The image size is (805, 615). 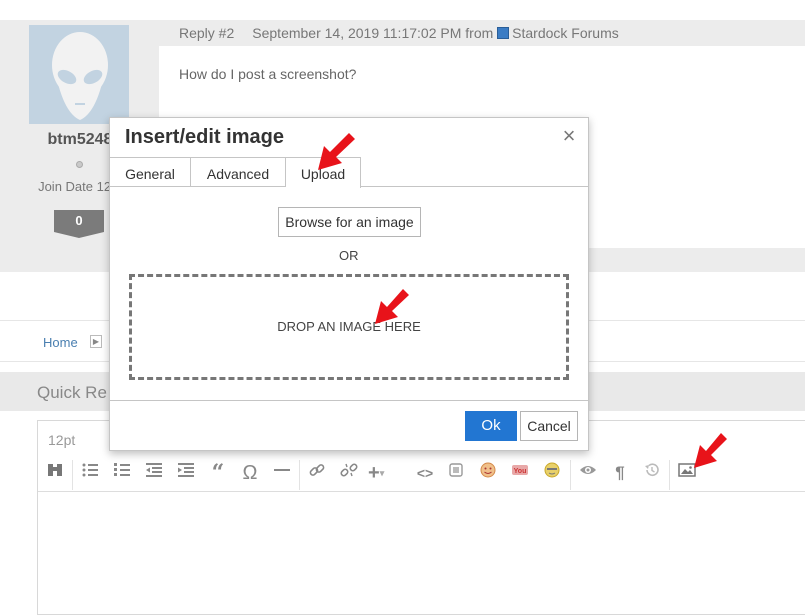 I want to click on breadcrumb-arrow-icon: ▶, so click(x=96, y=341).